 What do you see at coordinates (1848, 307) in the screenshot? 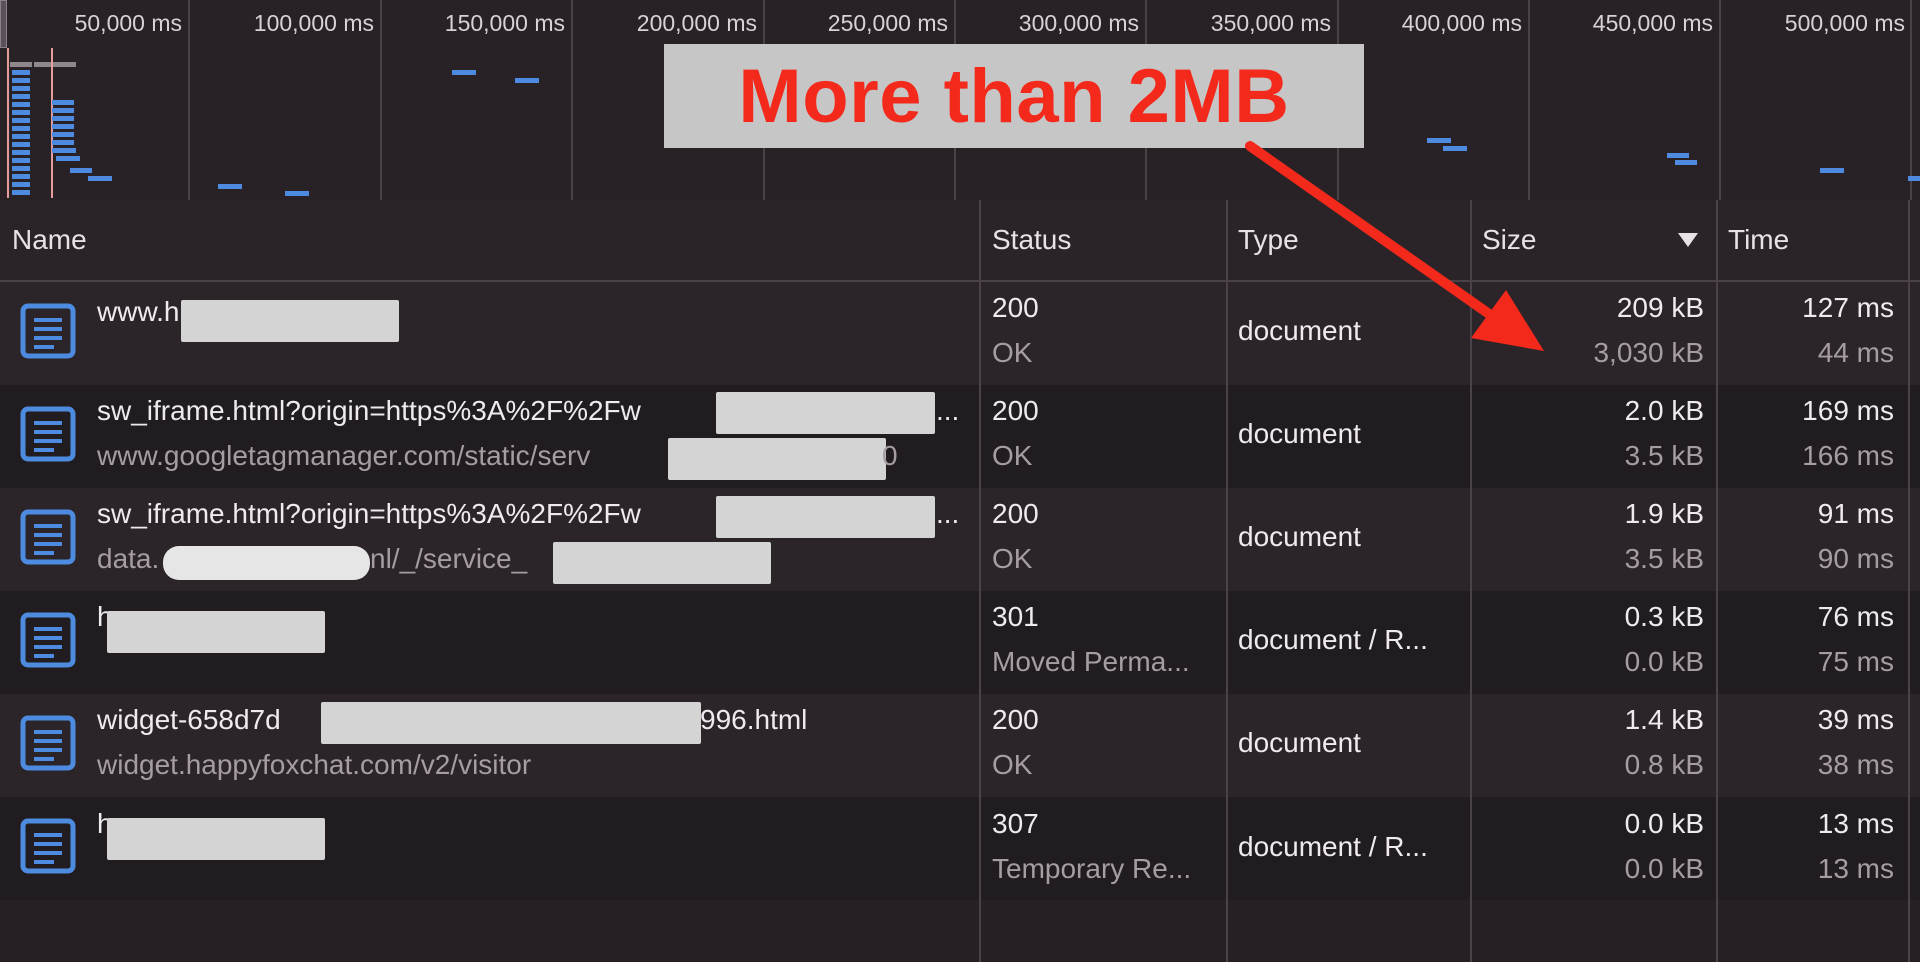
I see `total-time: 127 ms` at bounding box center [1848, 307].